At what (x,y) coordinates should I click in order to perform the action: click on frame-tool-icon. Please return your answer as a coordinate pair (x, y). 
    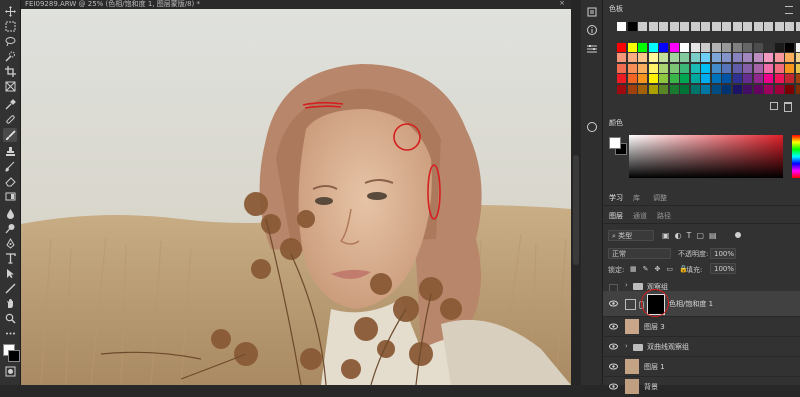
    Looking at the image, I should click on (10, 86).